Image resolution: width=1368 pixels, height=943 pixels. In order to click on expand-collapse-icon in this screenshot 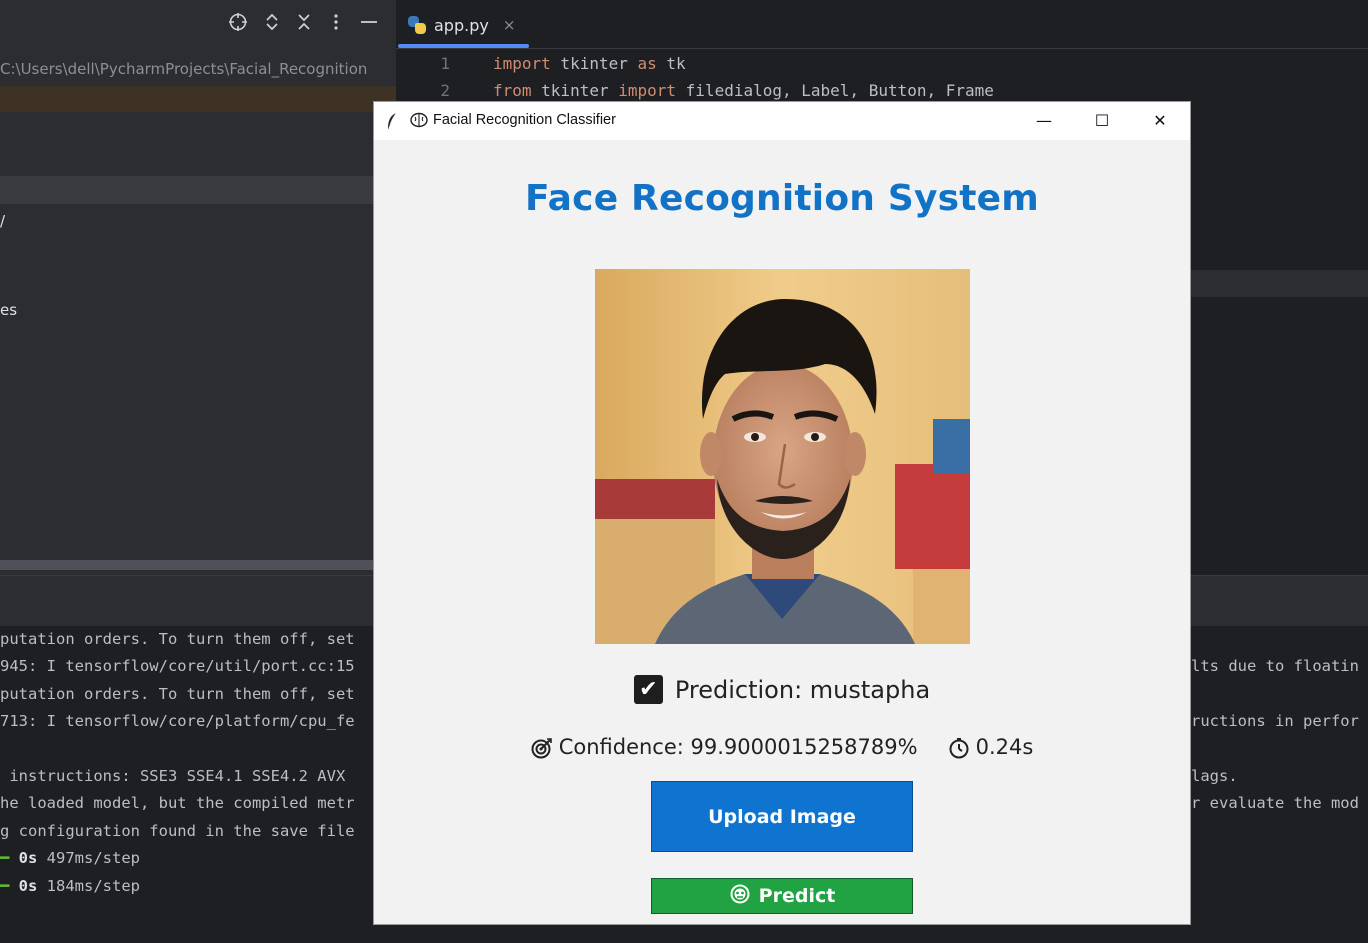, I will do `click(272, 23)`.